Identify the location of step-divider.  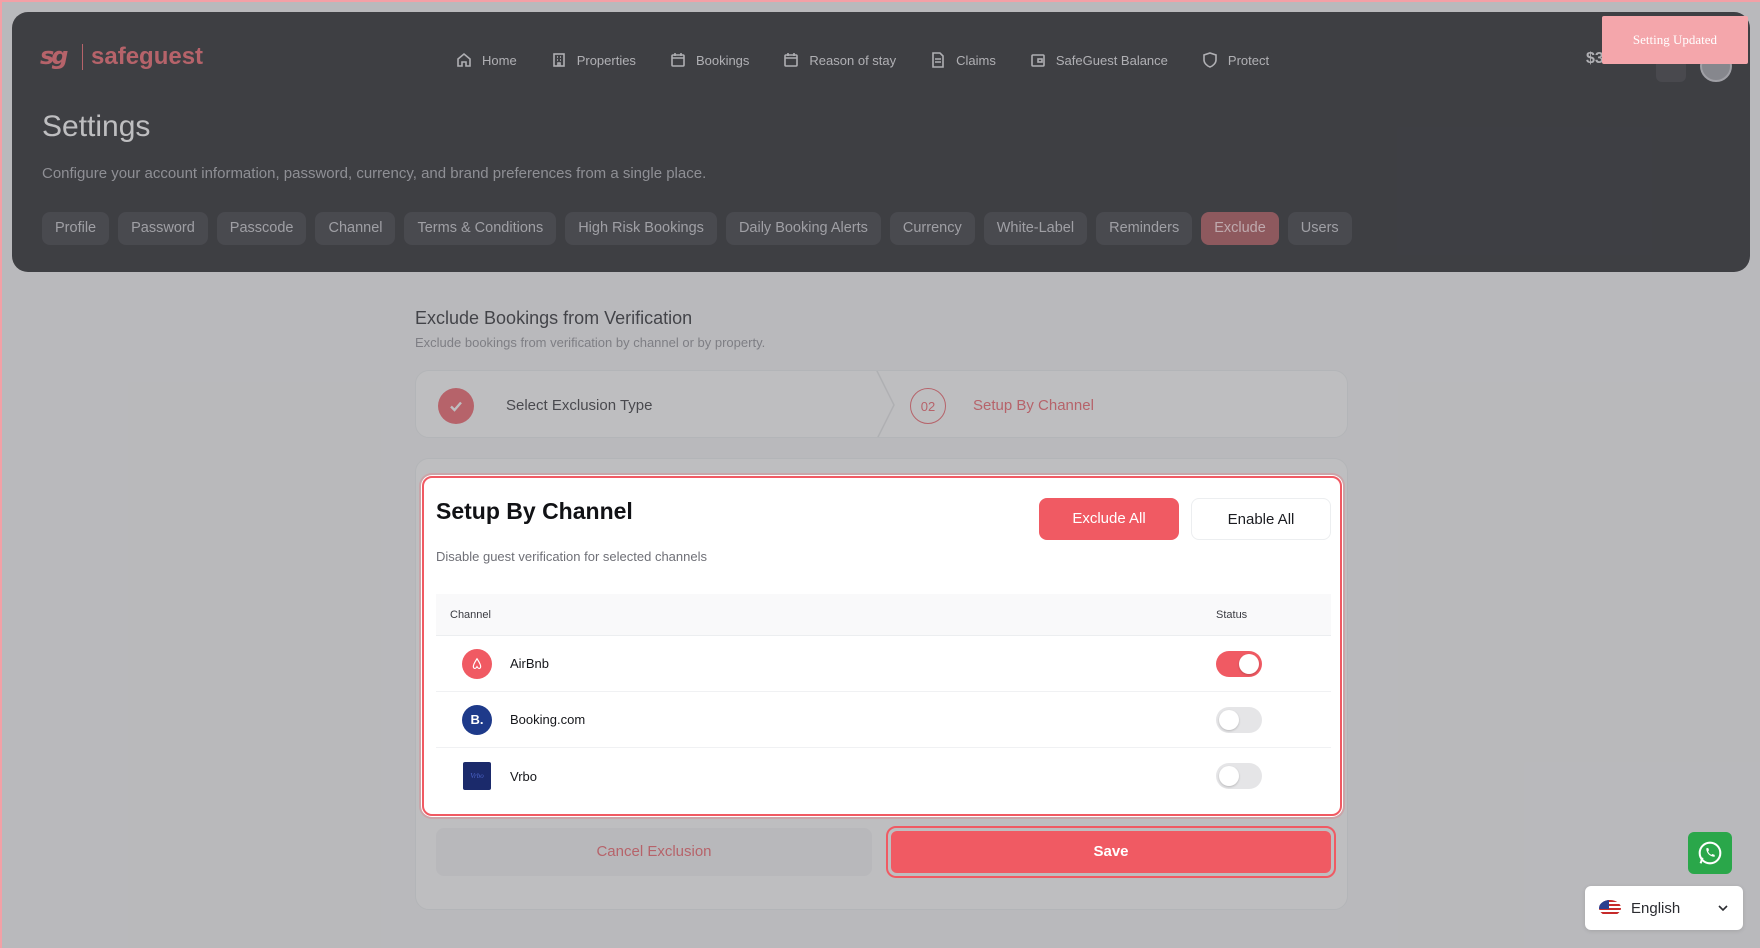
(885, 404).